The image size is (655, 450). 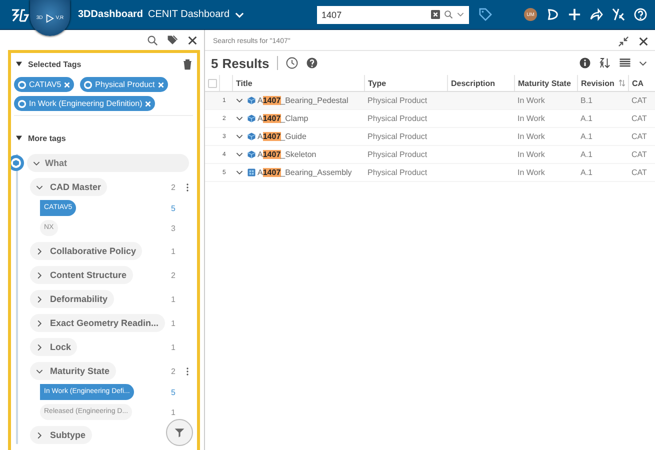 I want to click on info-icon, so click(x=585, y=63).